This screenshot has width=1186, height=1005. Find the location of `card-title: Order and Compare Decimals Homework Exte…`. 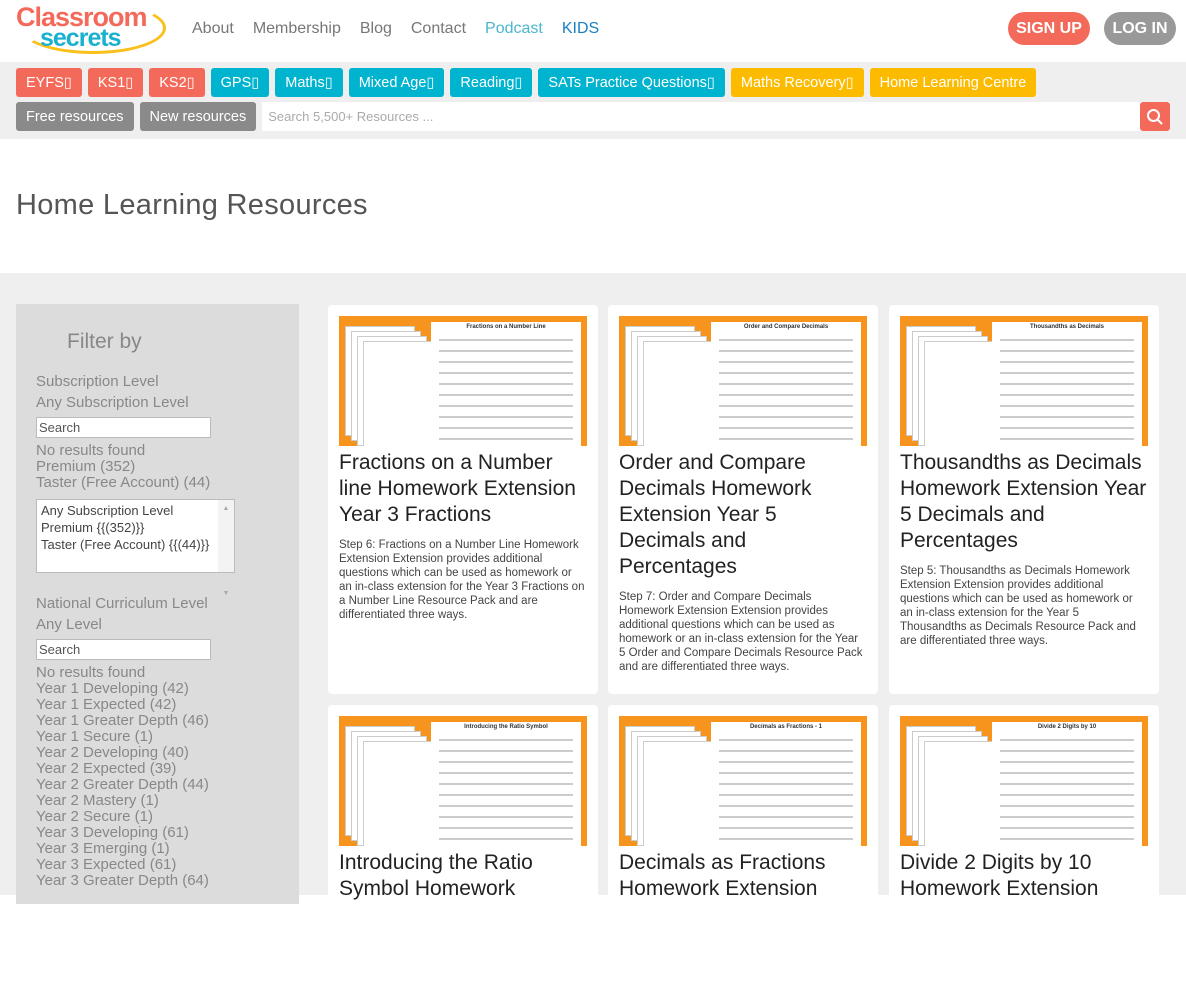

card-title: Order and Compare Decimals Homework Exte… is located at coordinates (743, 515).